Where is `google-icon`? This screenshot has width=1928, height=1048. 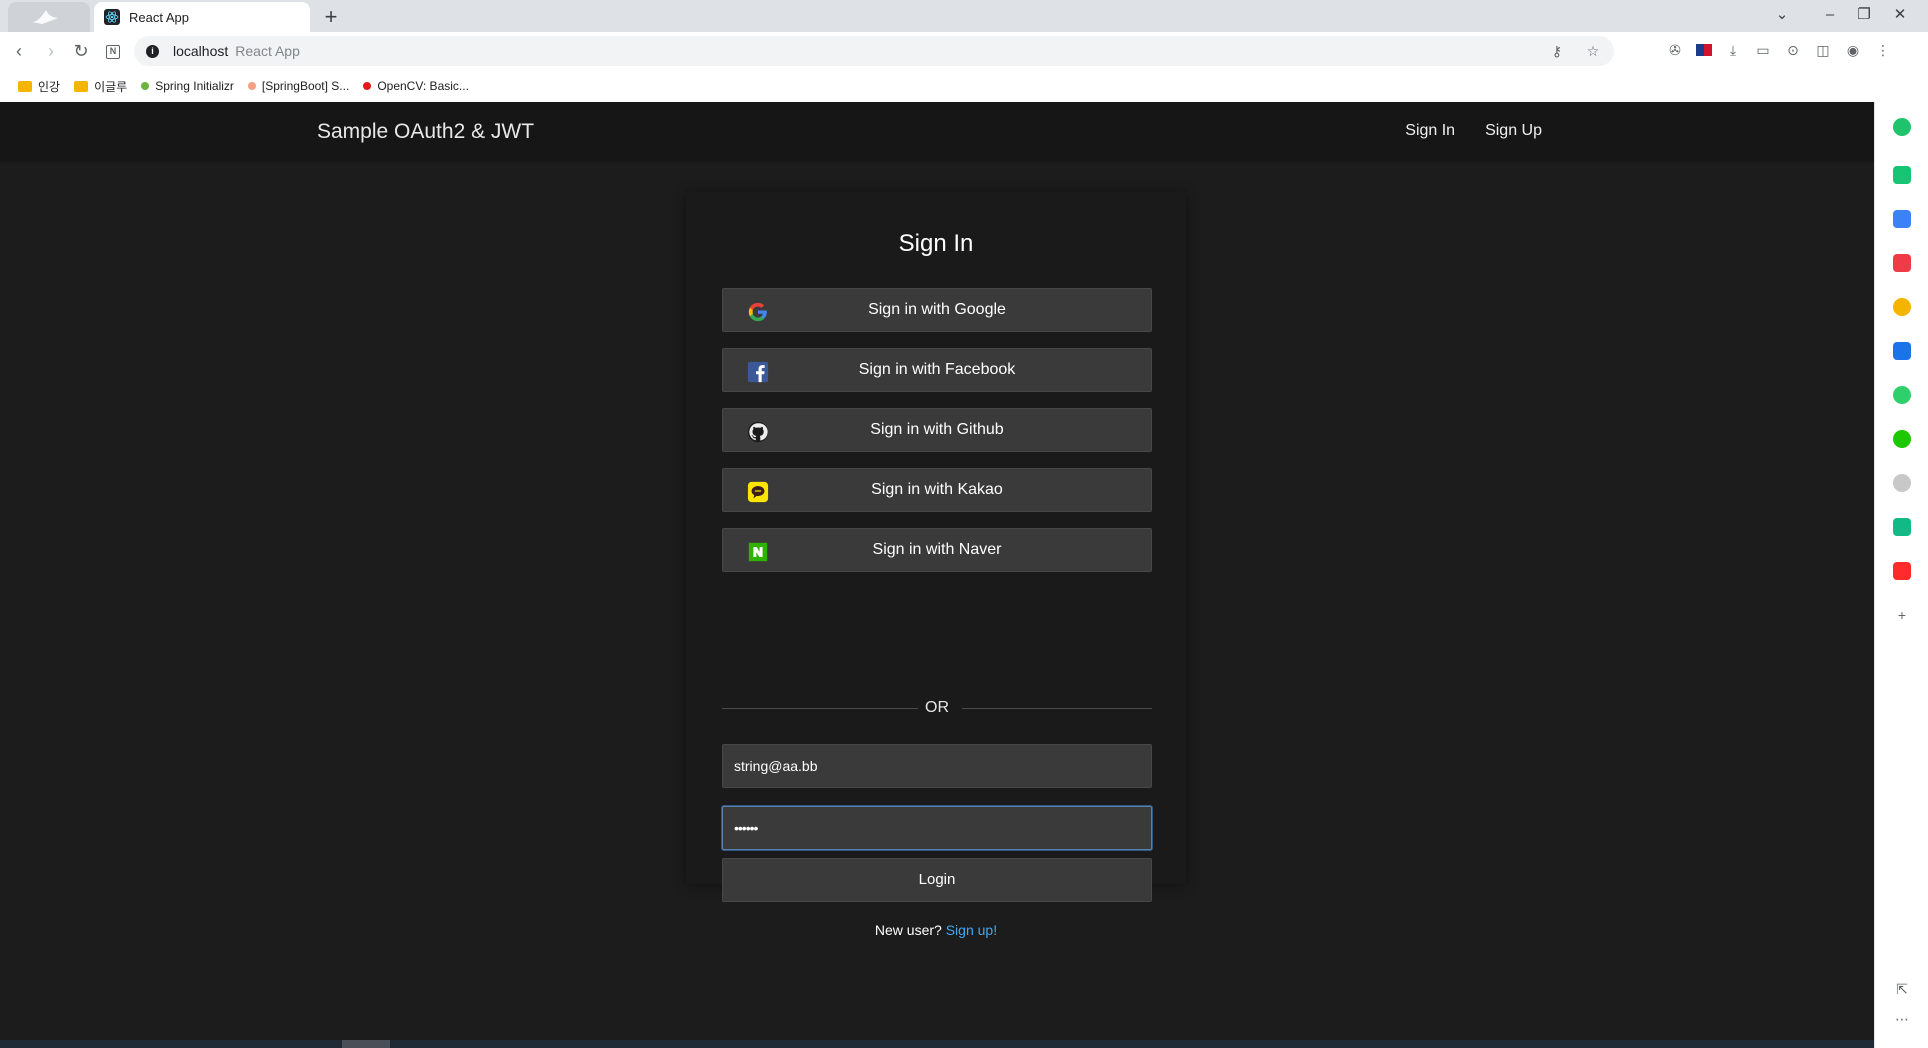
google-icon is located at coordinates (757, 312).